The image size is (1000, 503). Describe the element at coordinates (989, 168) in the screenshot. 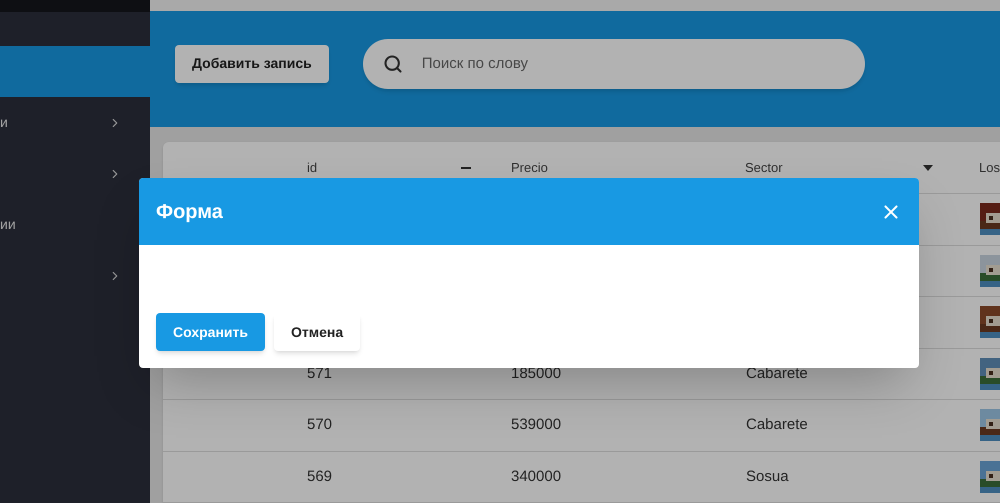

I see `column-header: Los` at that location.